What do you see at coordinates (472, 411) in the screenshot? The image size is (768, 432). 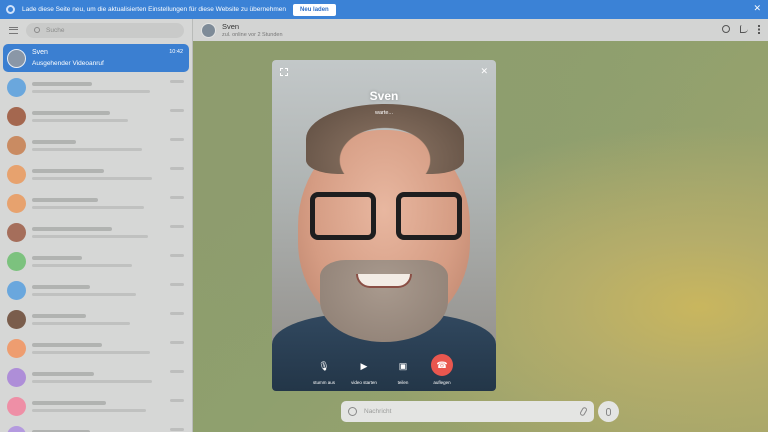 I see `message-input: Nachricht` at bounding box center [472, 411].